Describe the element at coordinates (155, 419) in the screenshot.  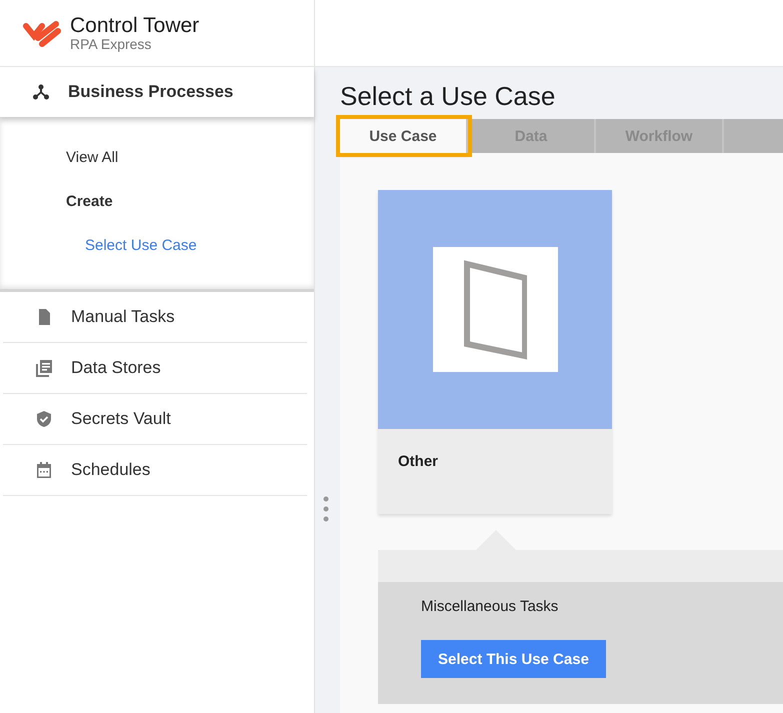
I see `sidebar-item: Secrets Vault` at that location.